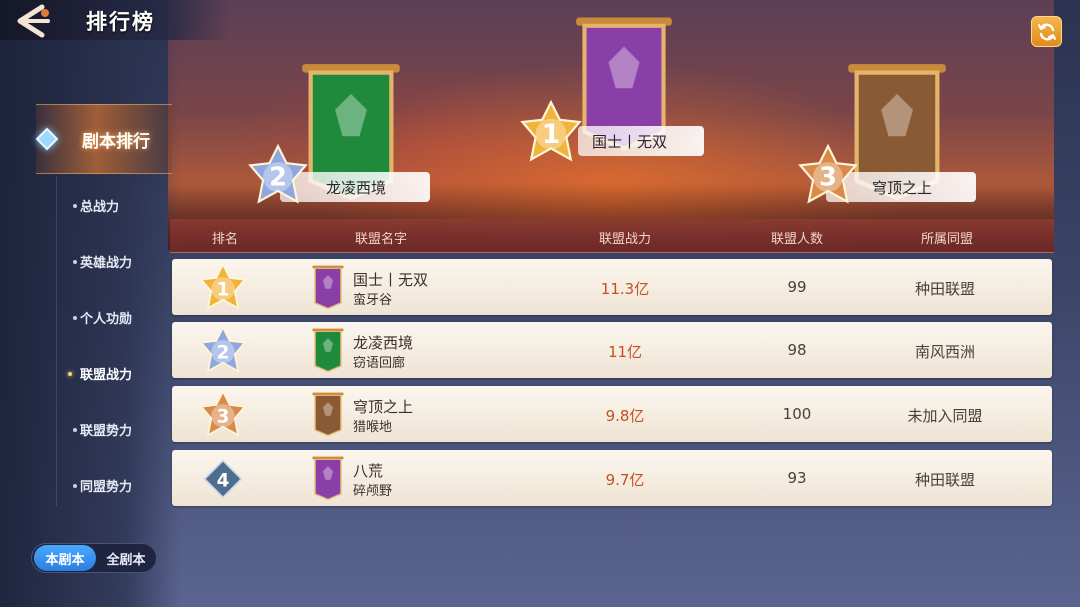 This screenshot has width=1080, height=607. What do you see at coordinates (106, 485) in the screenshot?
I see `nav-item-6: 同盟势力` at bounding box center [106, 485].